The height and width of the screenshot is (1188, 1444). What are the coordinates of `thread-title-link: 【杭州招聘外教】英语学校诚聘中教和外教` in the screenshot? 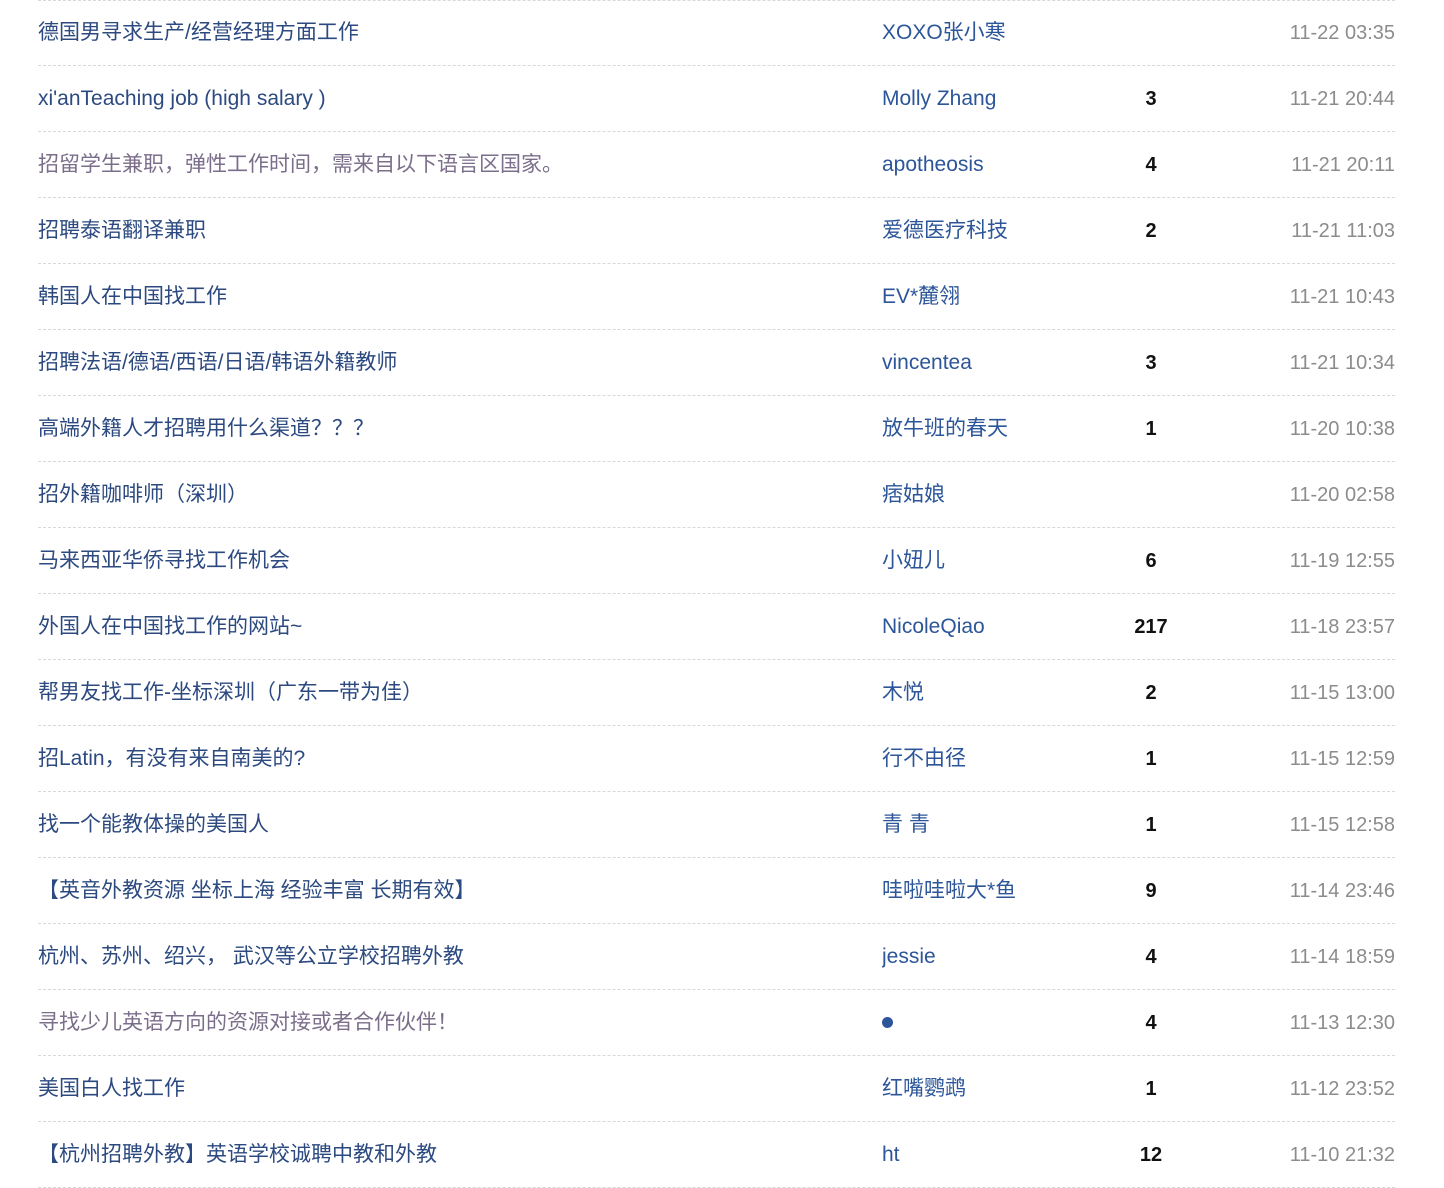 It's located at (460, 1155).